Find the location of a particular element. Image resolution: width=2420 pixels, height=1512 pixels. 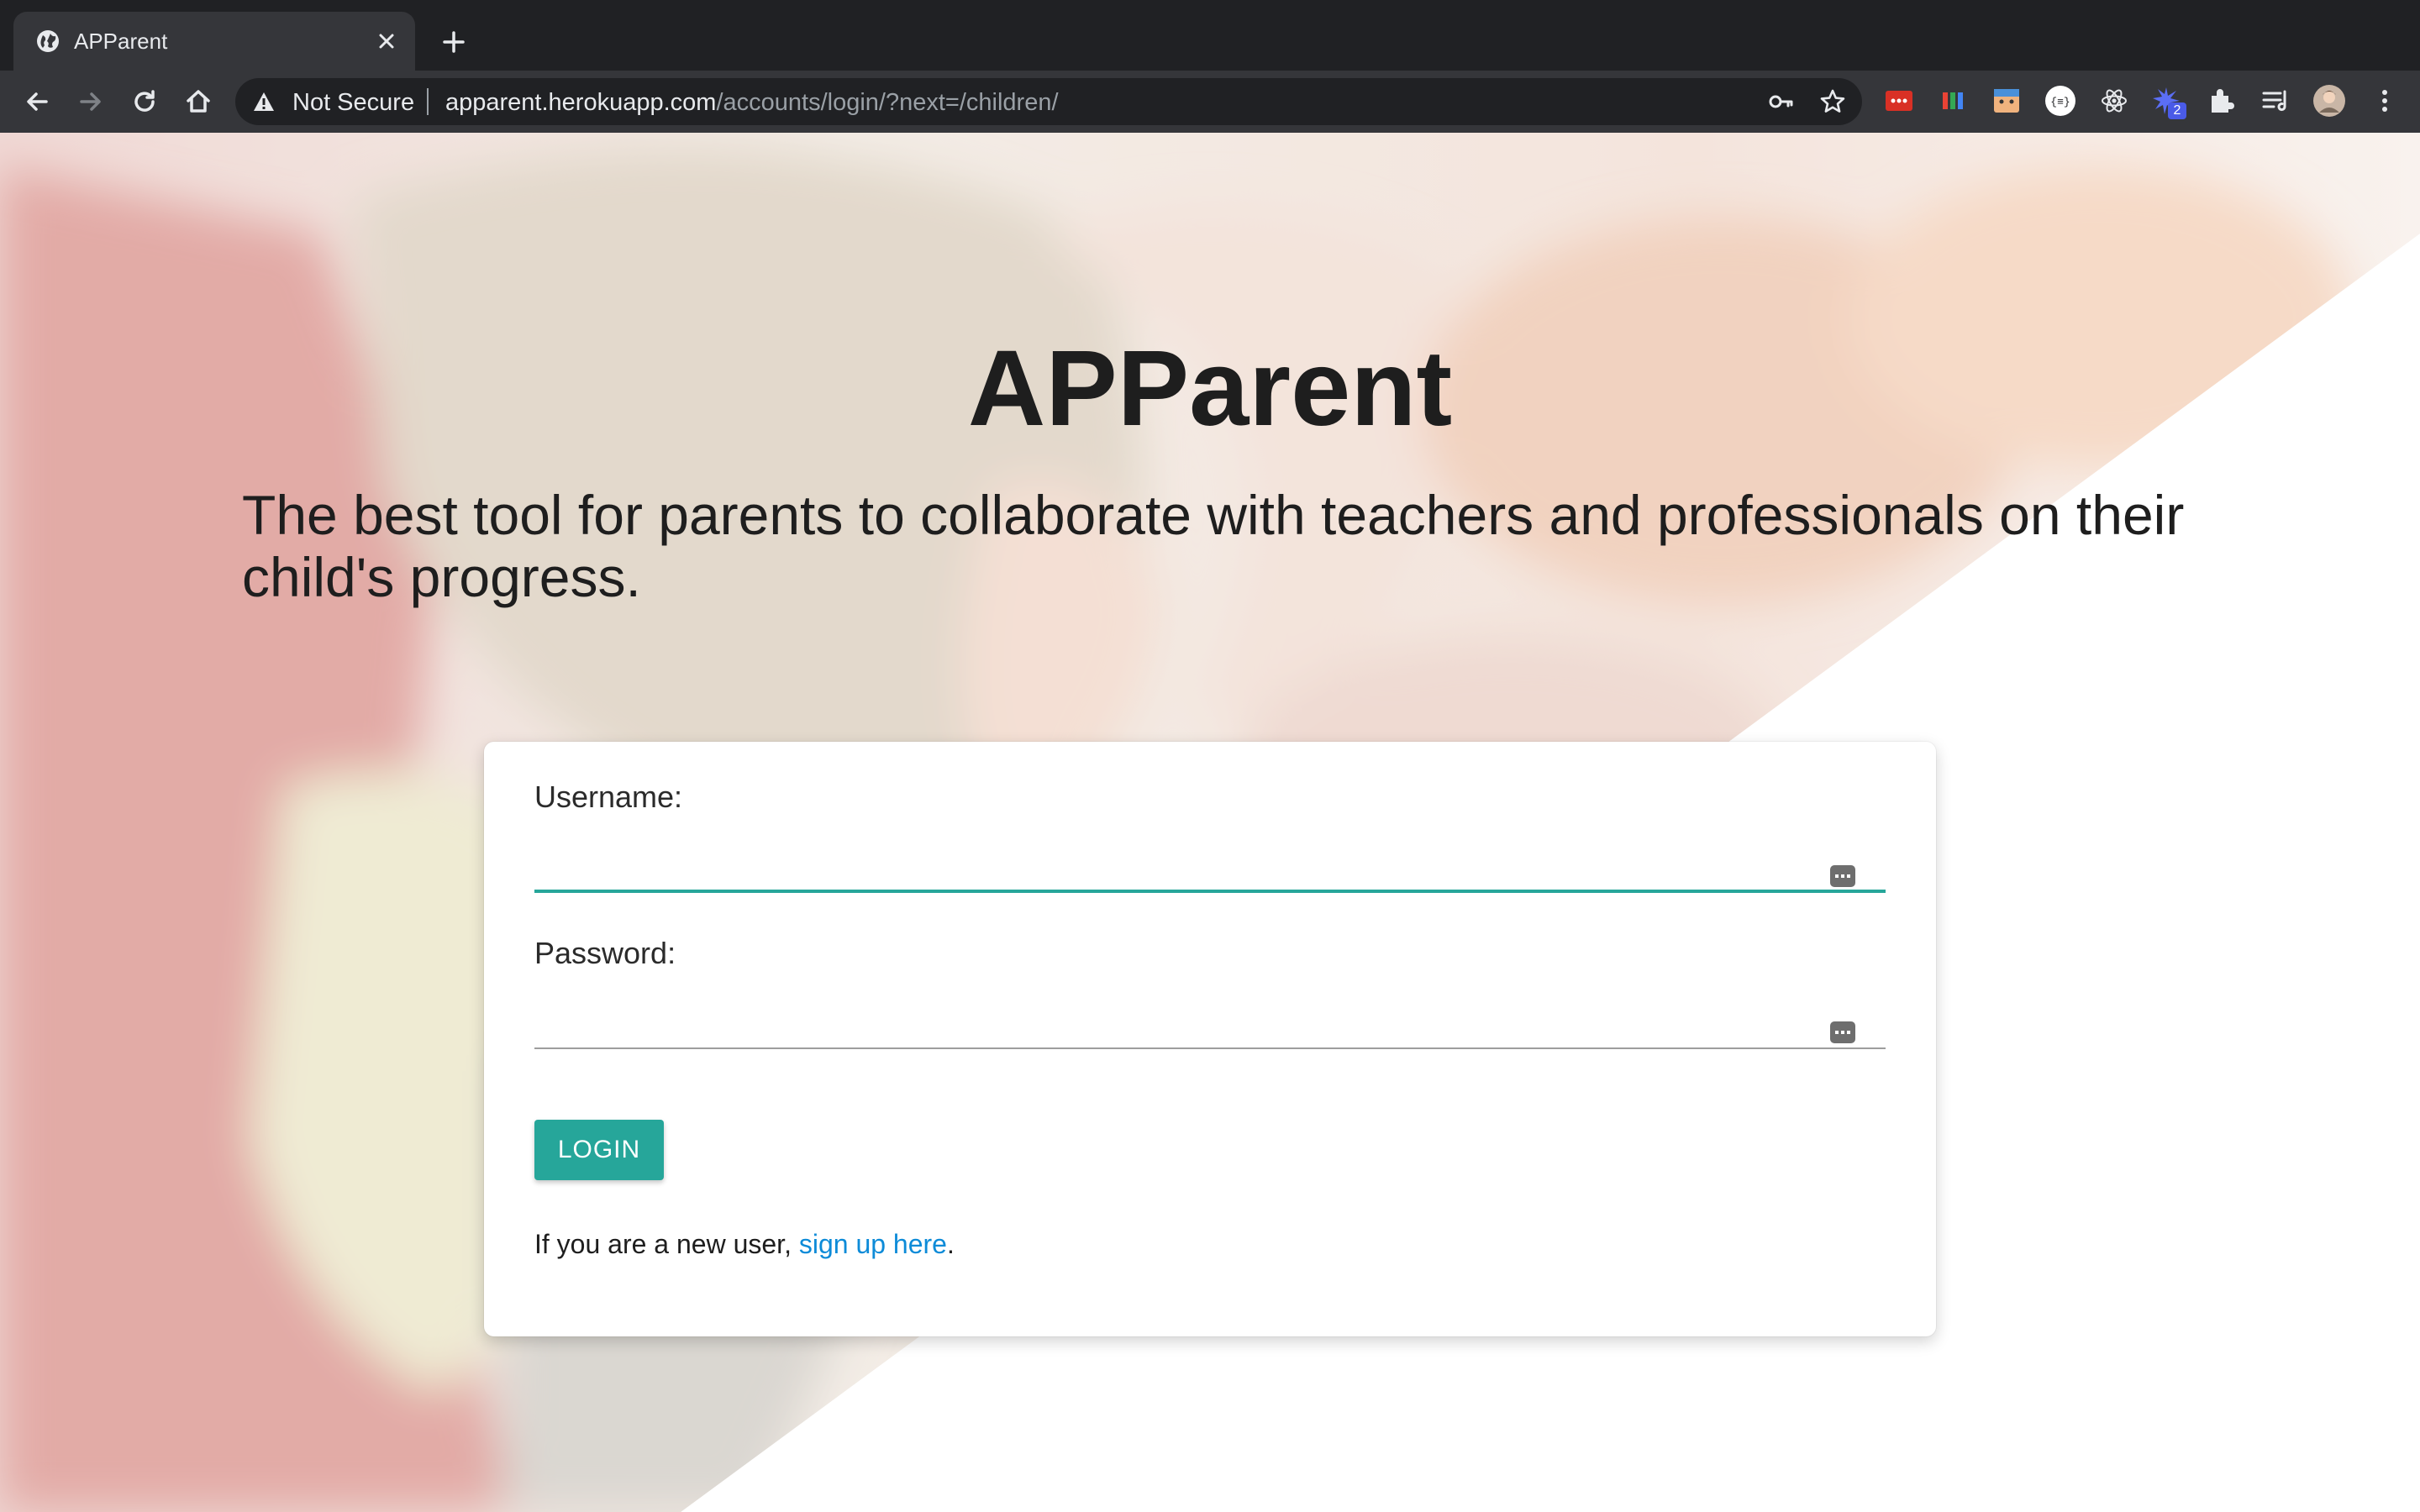

extension-json-icon: {≡} is located at coordinates (2060, 101).